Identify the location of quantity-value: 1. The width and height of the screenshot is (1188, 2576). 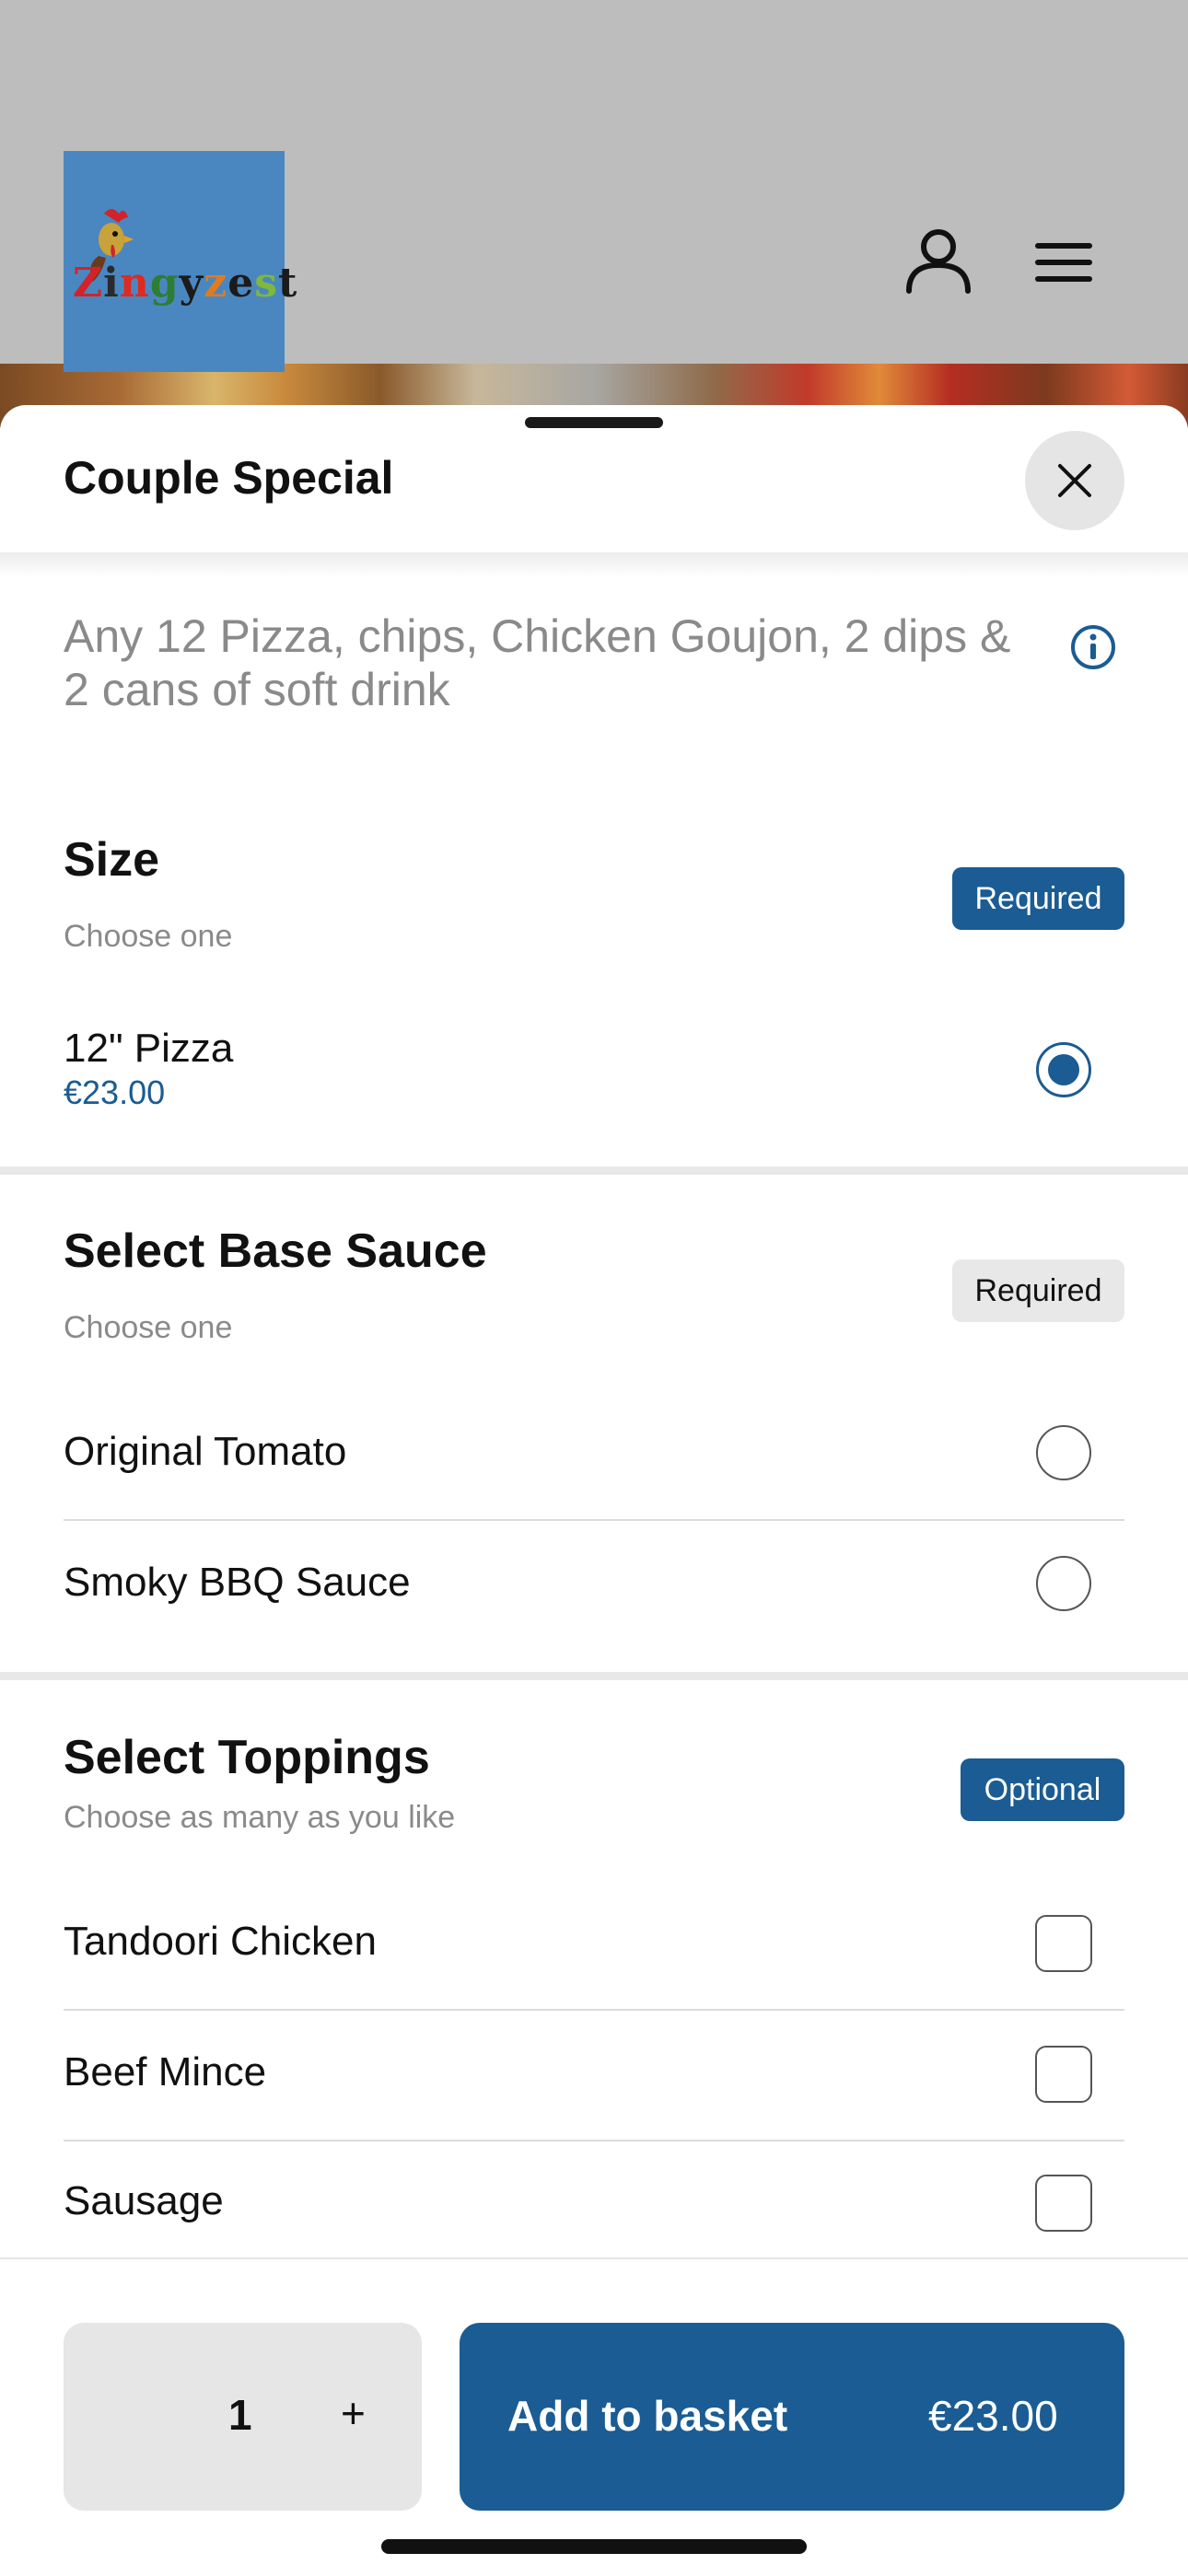
(240, 2415).